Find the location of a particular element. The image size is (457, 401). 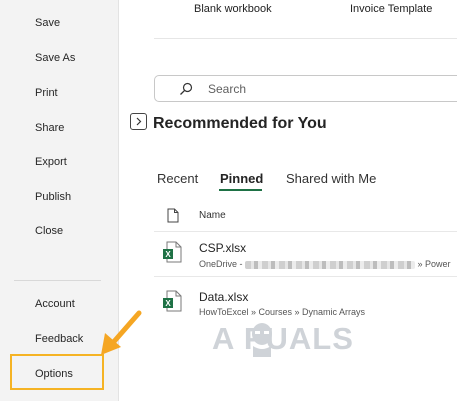

tab-pinned: Pinned is located at coordinates (241, 178).